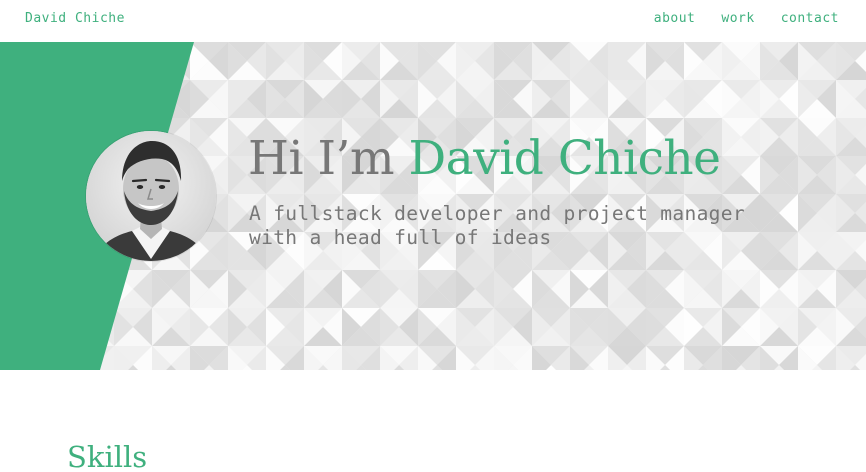 This screenshot has height=472, width=866. I want to click on hero-title: Hi I’m David Chiche, so click(484, 158).